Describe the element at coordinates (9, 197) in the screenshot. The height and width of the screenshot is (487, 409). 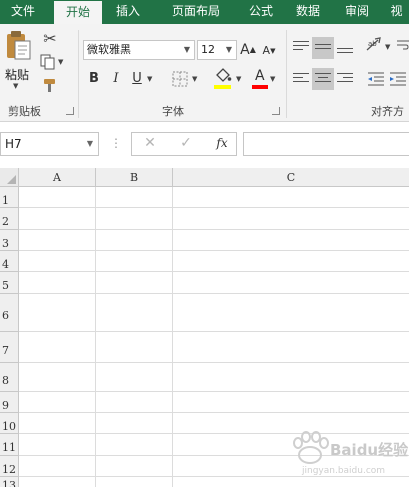
I see `row-header: 1` at that location.